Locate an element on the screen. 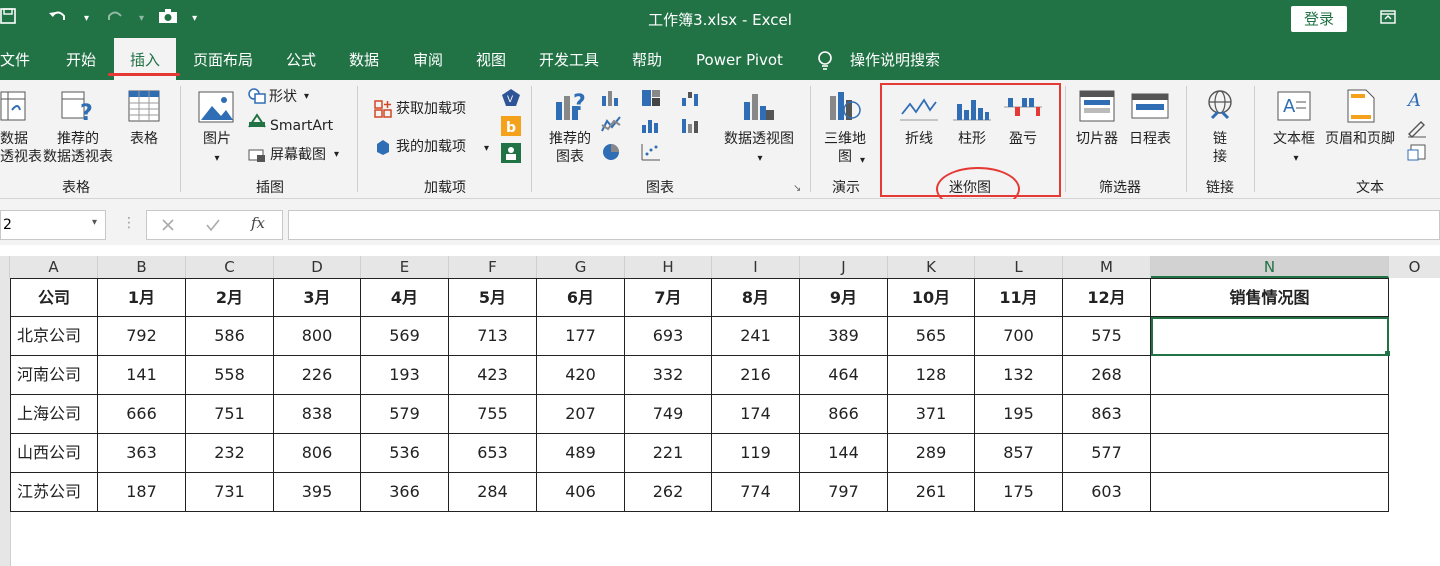 Image resolution: width=1440 pixels, height=566 pixels. data-cell: 666 is located at coordinates (142, 414).